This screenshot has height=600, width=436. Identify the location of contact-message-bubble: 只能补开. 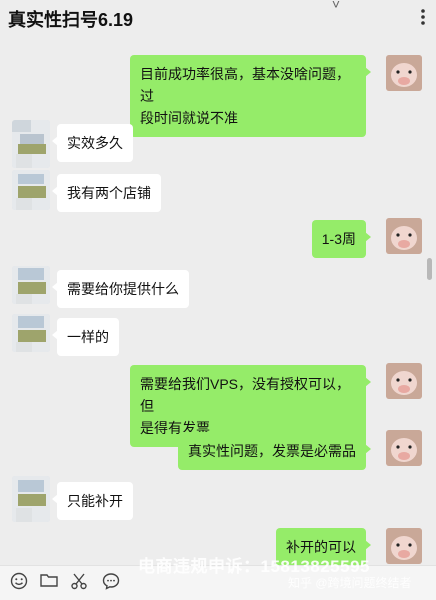
(92, 501).